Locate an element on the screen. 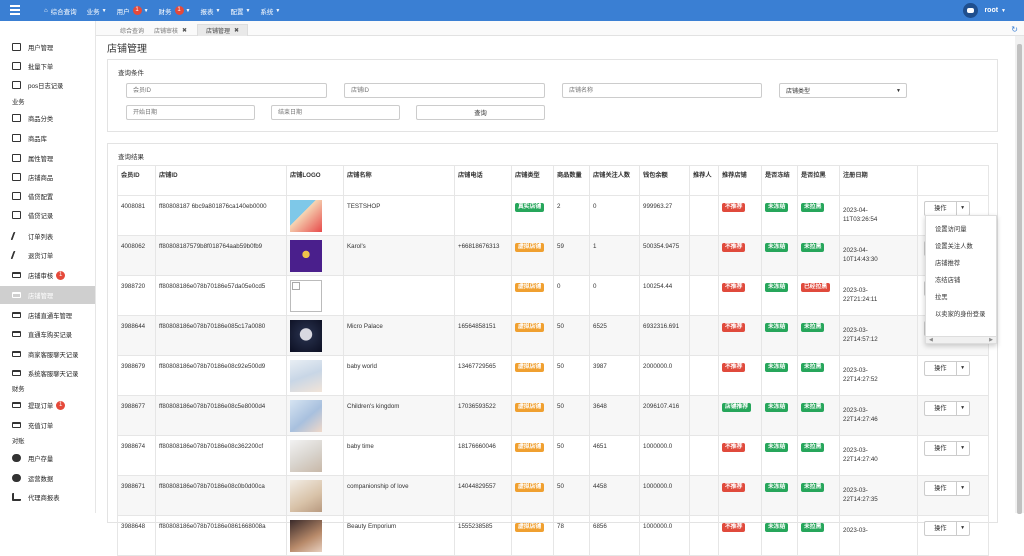  end-date-input is located at coordinates (335, 112).